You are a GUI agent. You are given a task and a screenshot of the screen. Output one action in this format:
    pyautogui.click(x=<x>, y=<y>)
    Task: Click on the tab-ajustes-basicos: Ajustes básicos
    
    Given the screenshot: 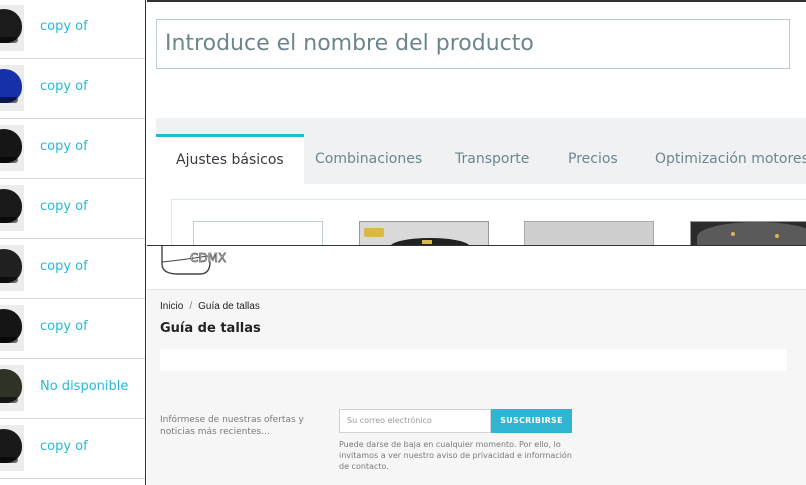 What is the action you would take?
    pyautogui.click(x=230, y=159)
    